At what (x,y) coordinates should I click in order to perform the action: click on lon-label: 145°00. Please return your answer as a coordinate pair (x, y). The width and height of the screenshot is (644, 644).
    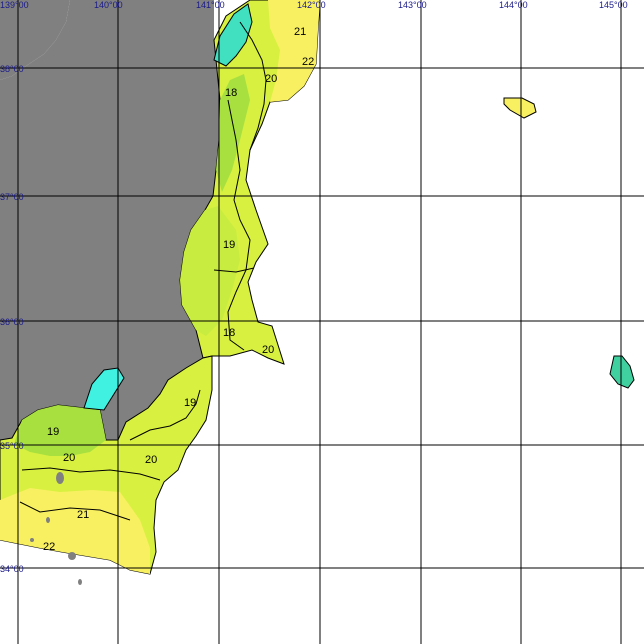
    Looking at the image, I should click on (613, 5).